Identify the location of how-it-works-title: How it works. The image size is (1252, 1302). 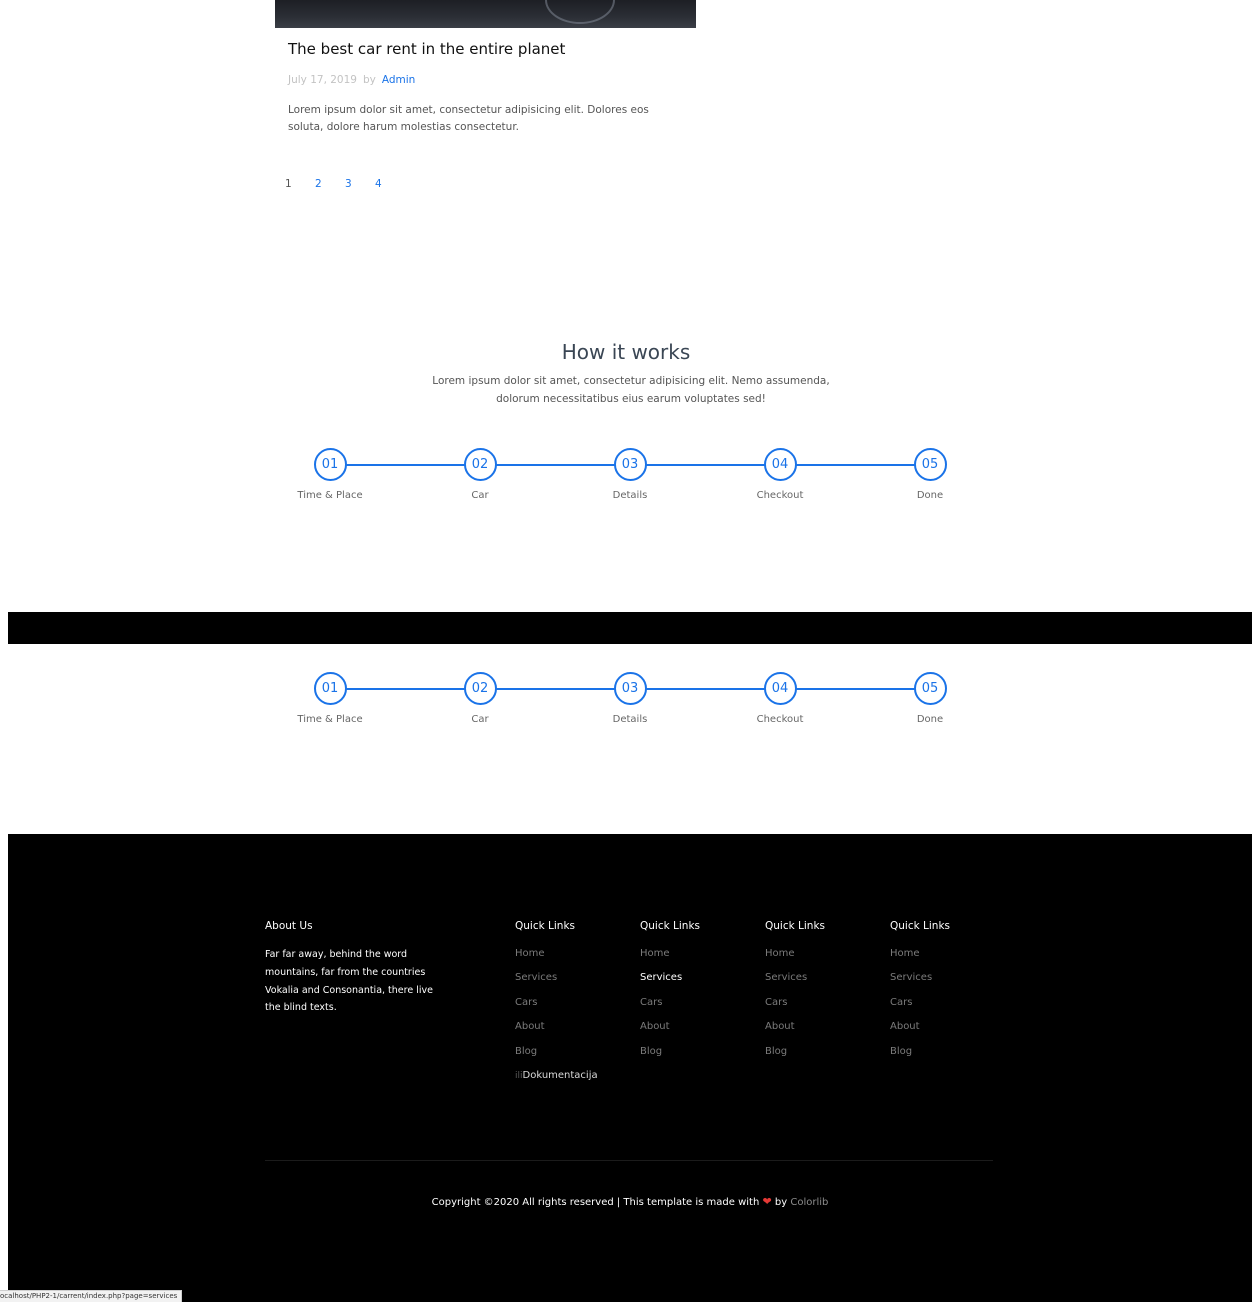
(626, 352).